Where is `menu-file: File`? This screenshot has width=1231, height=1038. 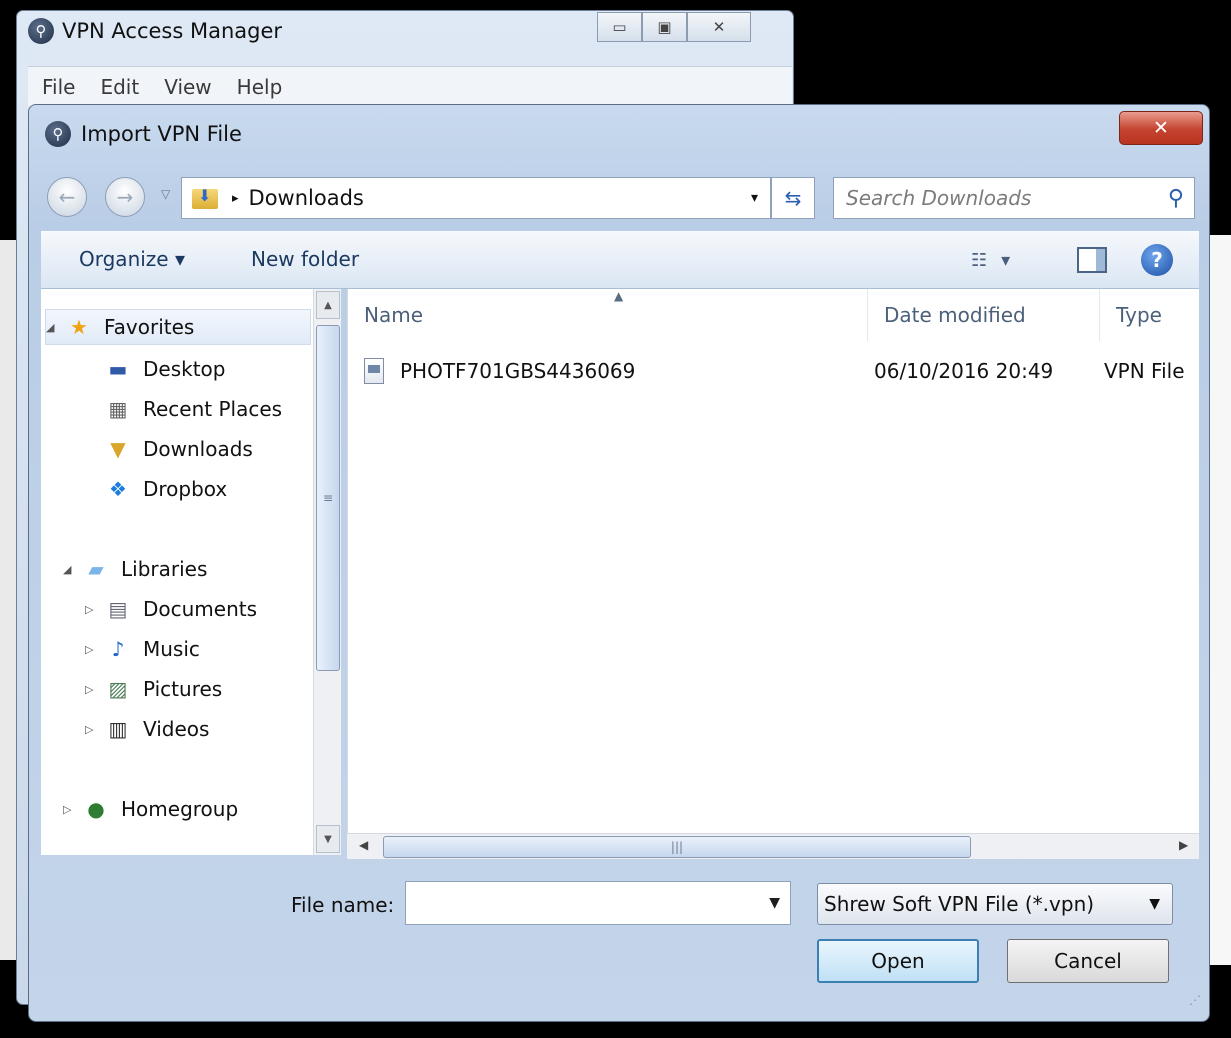
menu-file: File is located at coordinates (58, 87).